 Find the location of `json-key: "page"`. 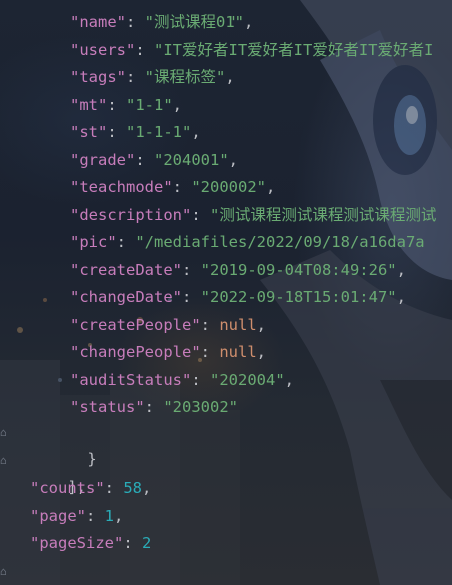

json-key: "page" is located at coordinates (58, 515).